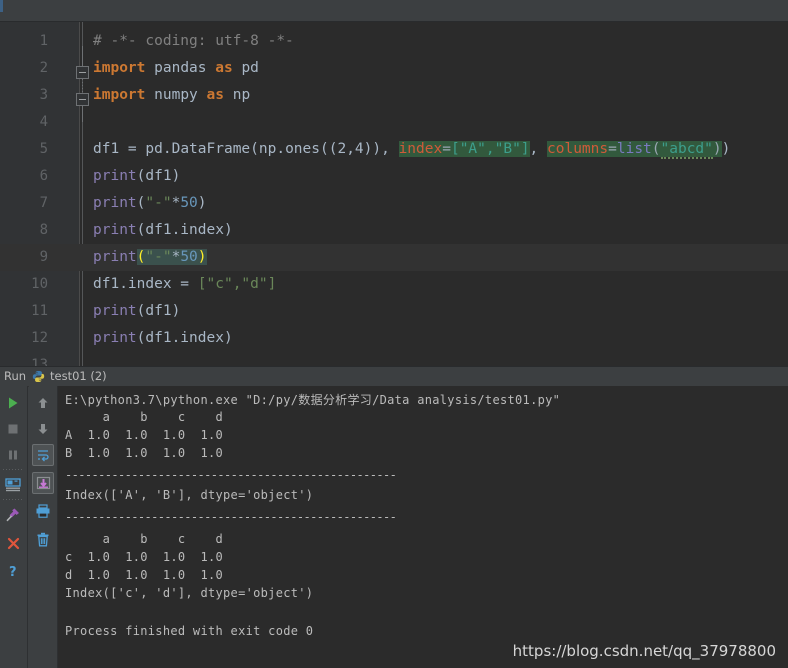 The height and width of the screenshot is (668, 788). I want to click on line-number: 9, so click(43, 257).